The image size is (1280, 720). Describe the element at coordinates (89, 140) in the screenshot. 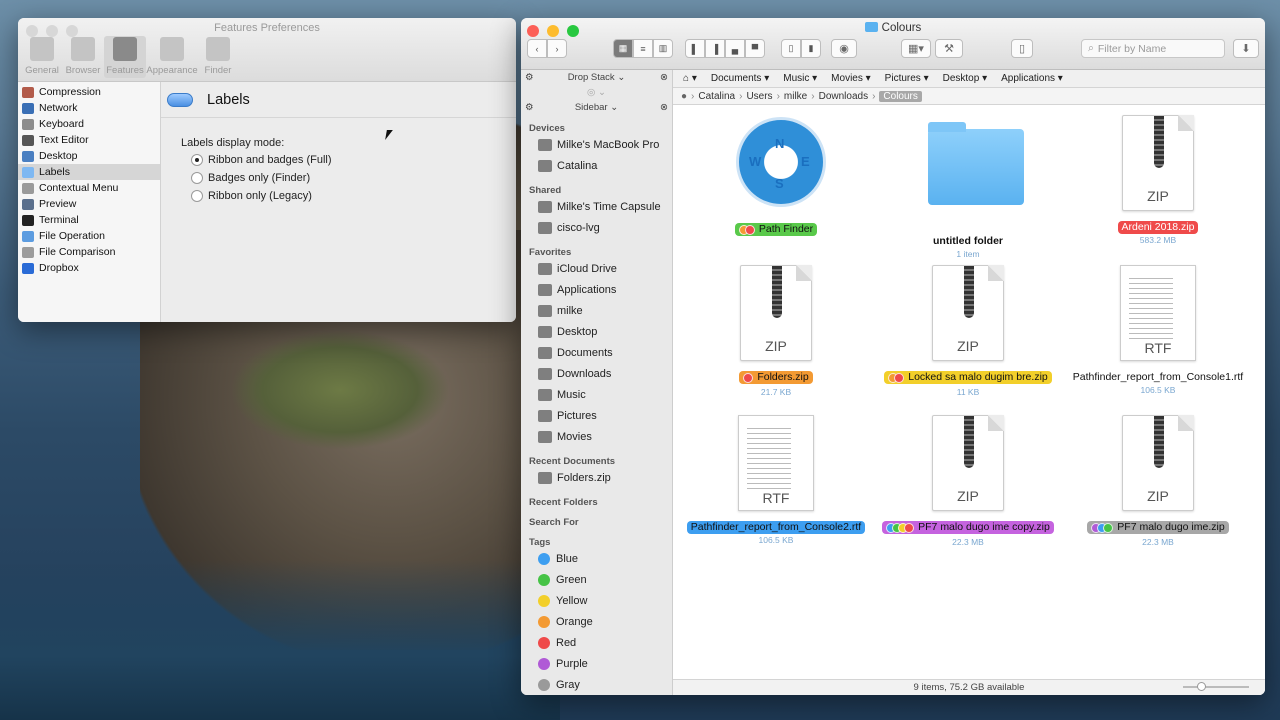

I see `prefs-sidebar-item-text-editor: Text Editor` at that location.